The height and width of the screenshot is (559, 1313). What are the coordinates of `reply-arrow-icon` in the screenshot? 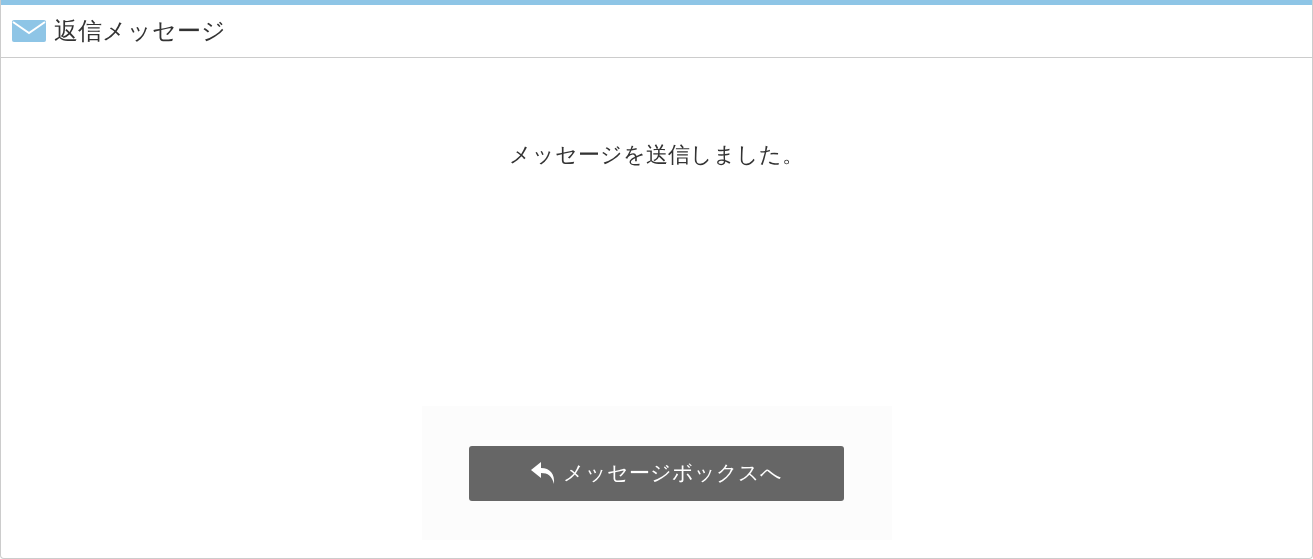 It's located at (544, 473).